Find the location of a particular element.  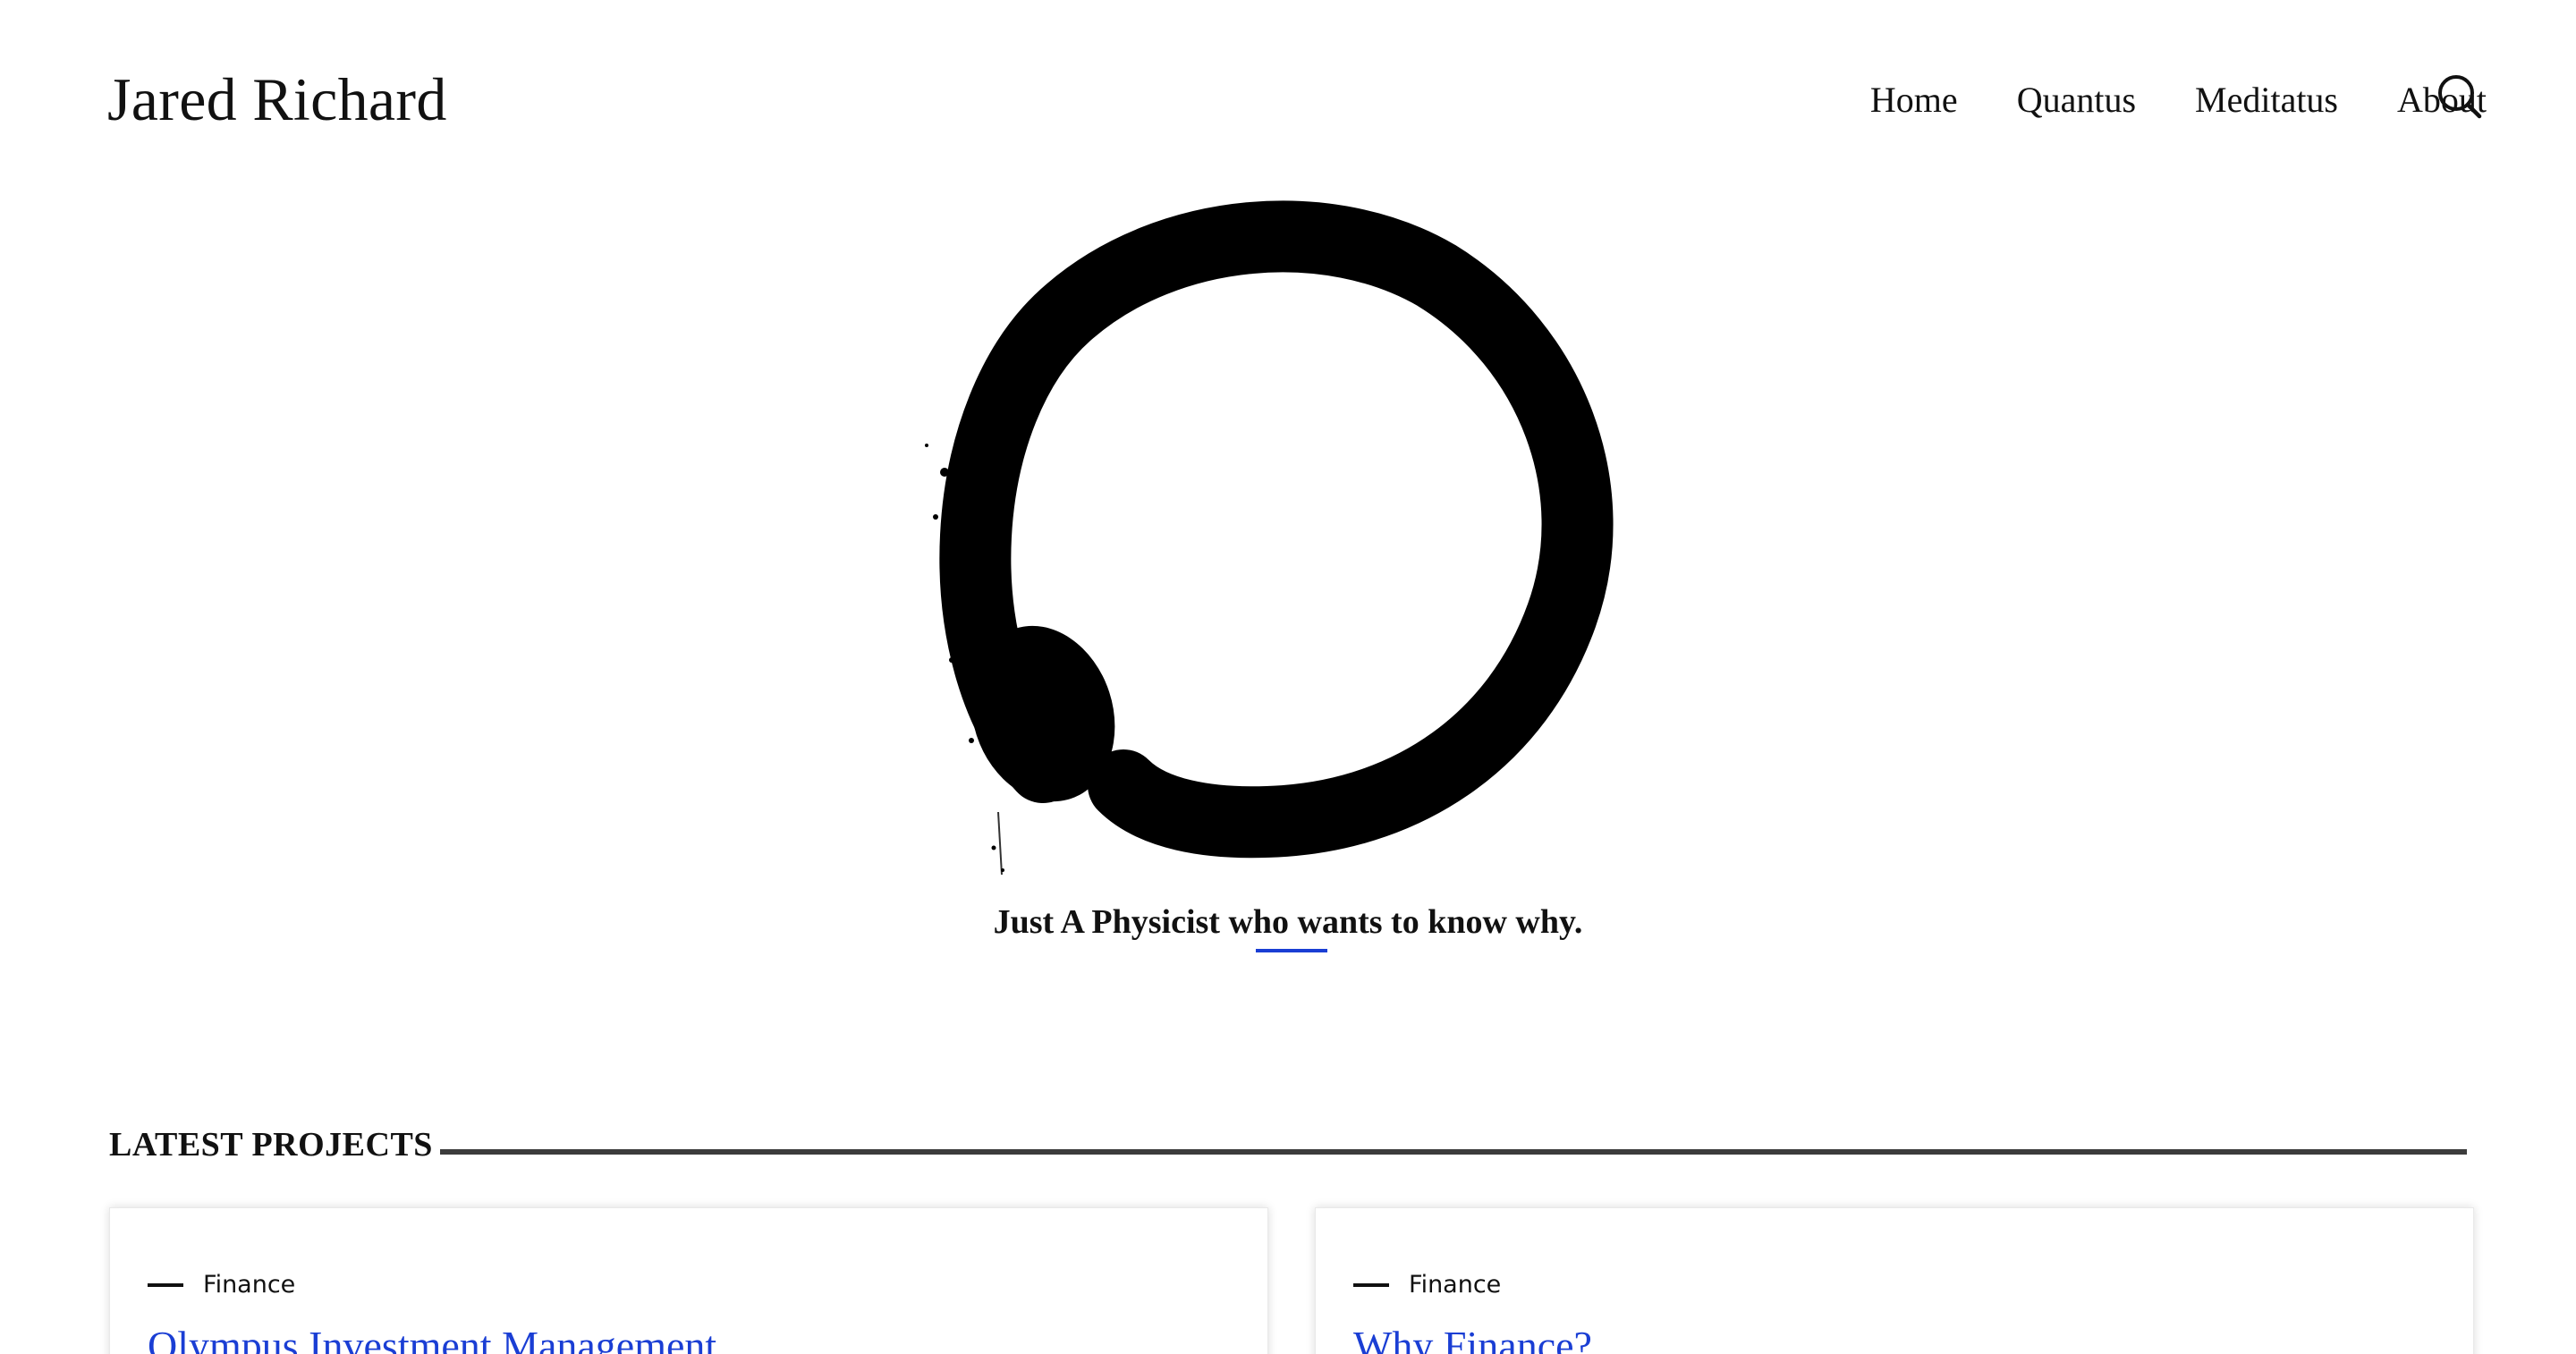

search-icon is located at coordinates (2460, 97).